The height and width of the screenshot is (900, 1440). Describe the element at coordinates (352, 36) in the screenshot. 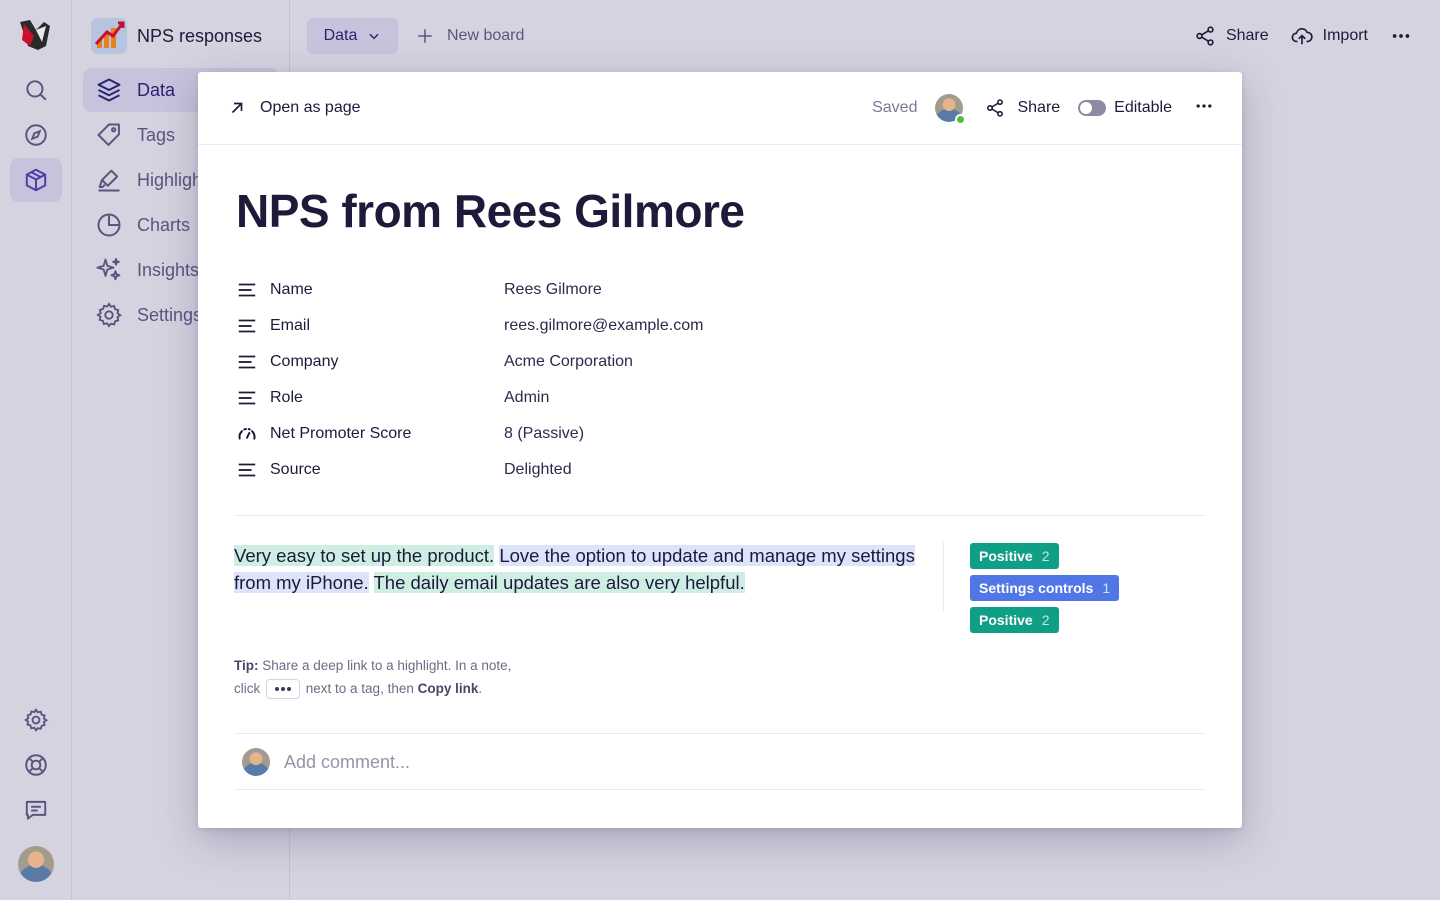

I see `view-selector: Data` at that location.